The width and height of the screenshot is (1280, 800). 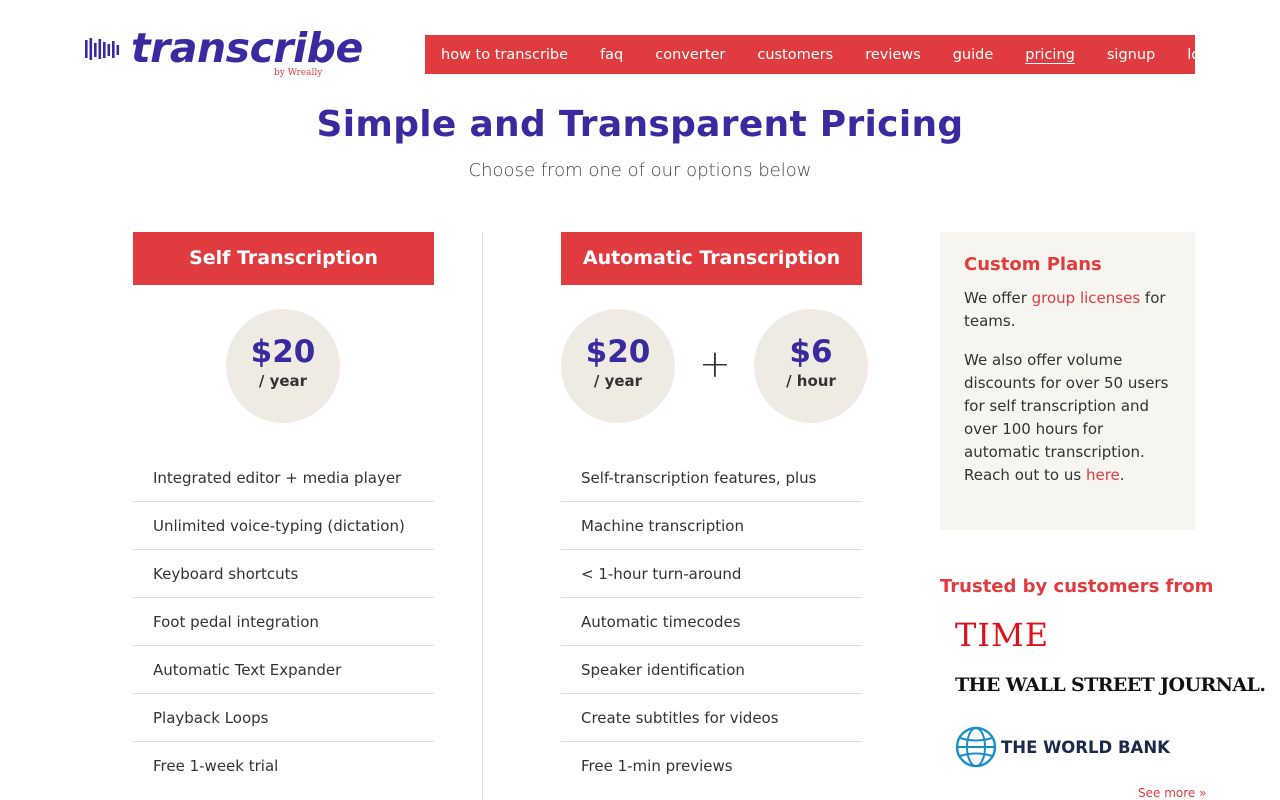 What do you see at coordinates (283, 718) in the screenshot?
I see `feature-item: Playback Loops` at bounding box center [283, 718].